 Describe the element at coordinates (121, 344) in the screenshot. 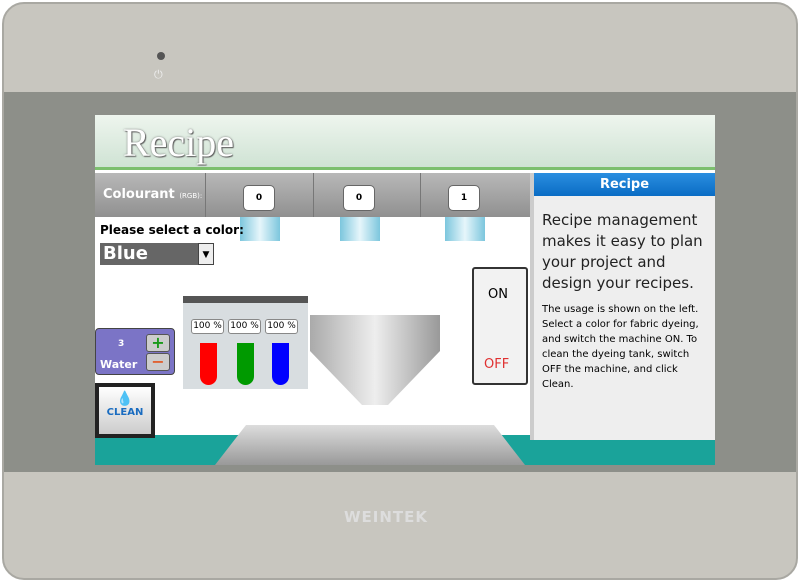

I see `water-value: 3` at that location.